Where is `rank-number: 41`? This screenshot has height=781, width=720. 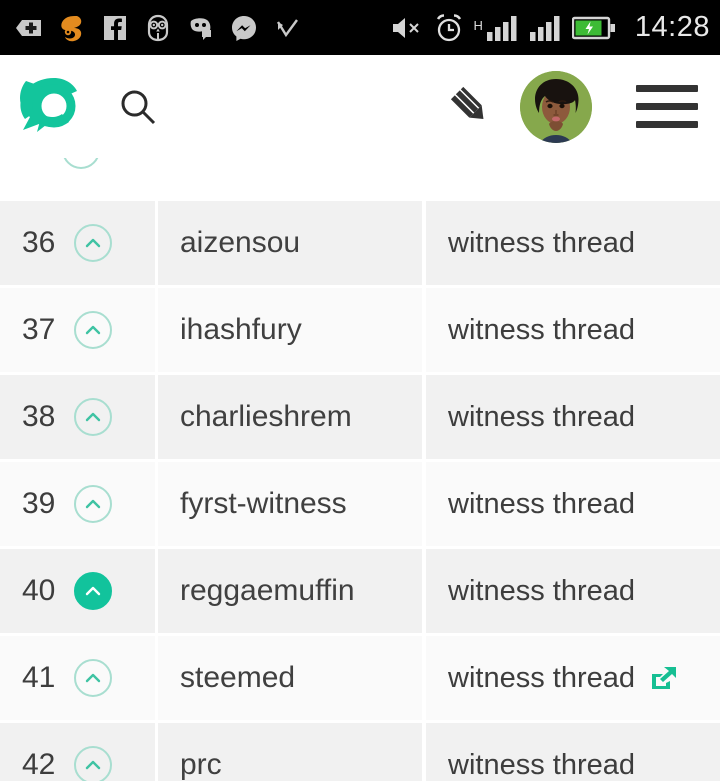 rank-number: 41 is located at coordinates (39, 677).